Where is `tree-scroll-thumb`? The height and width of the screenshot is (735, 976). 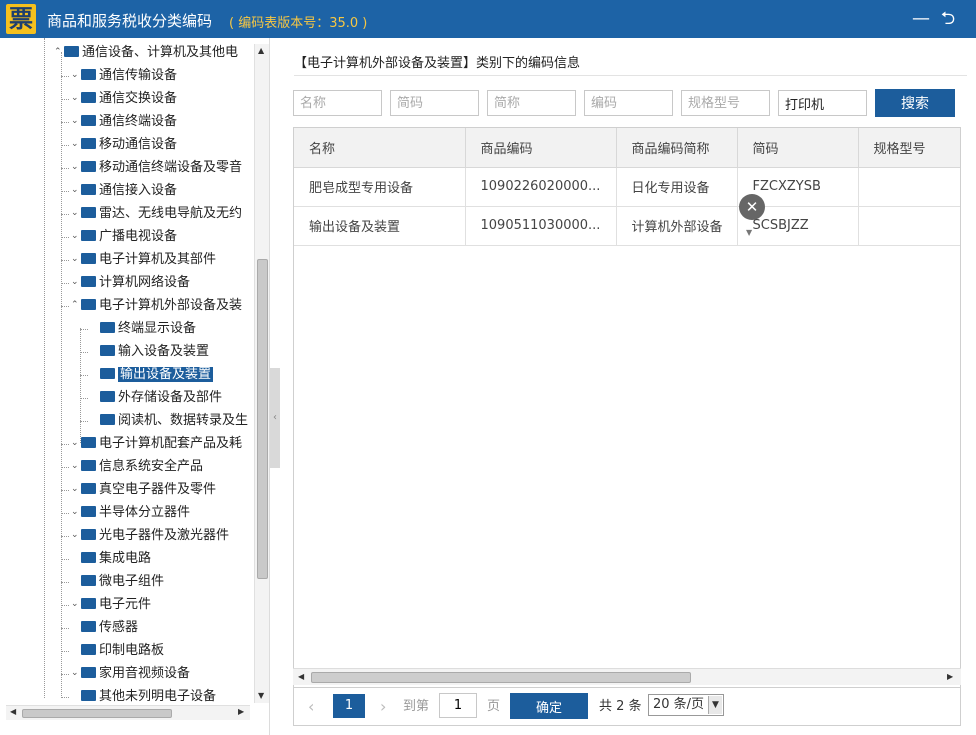 tree-scroll-thumb is located at coordinates (262, 419).